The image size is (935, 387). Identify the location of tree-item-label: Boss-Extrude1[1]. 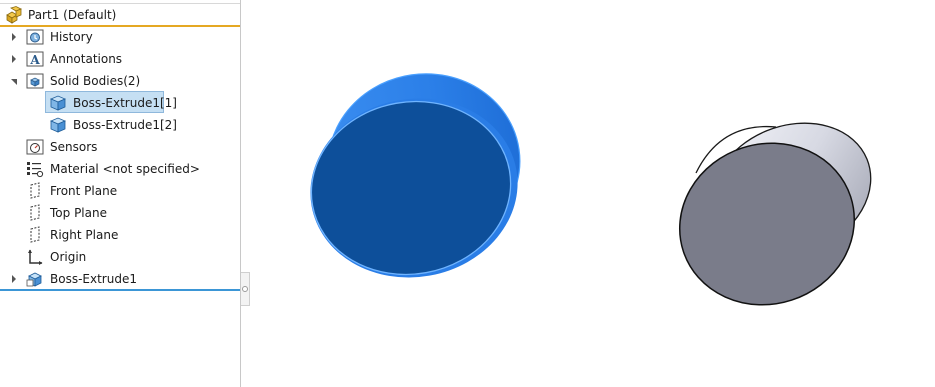
(125, 103).